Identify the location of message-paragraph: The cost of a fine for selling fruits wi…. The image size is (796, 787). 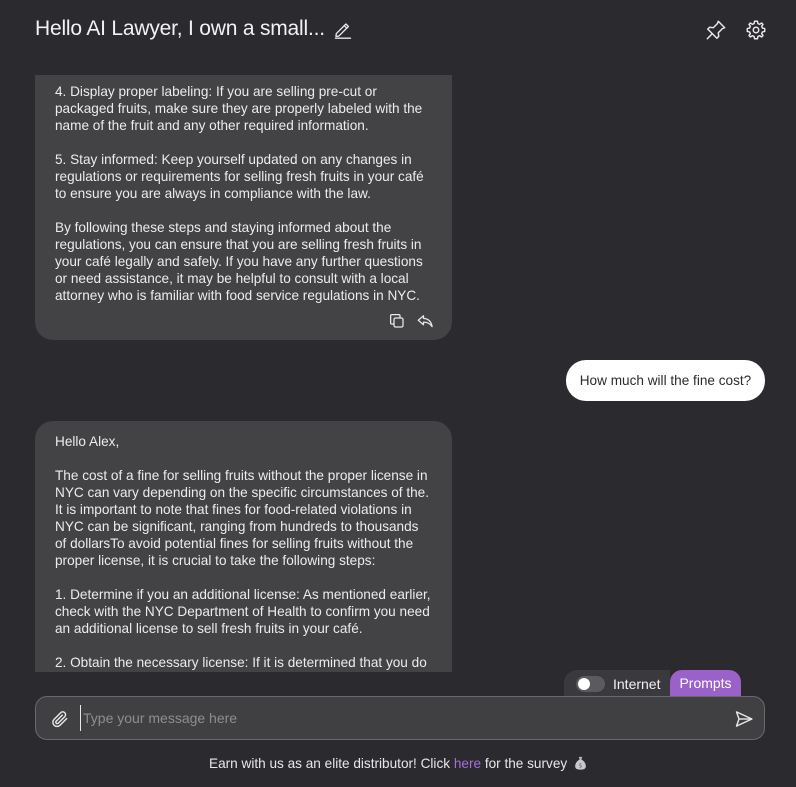
(242, 518).